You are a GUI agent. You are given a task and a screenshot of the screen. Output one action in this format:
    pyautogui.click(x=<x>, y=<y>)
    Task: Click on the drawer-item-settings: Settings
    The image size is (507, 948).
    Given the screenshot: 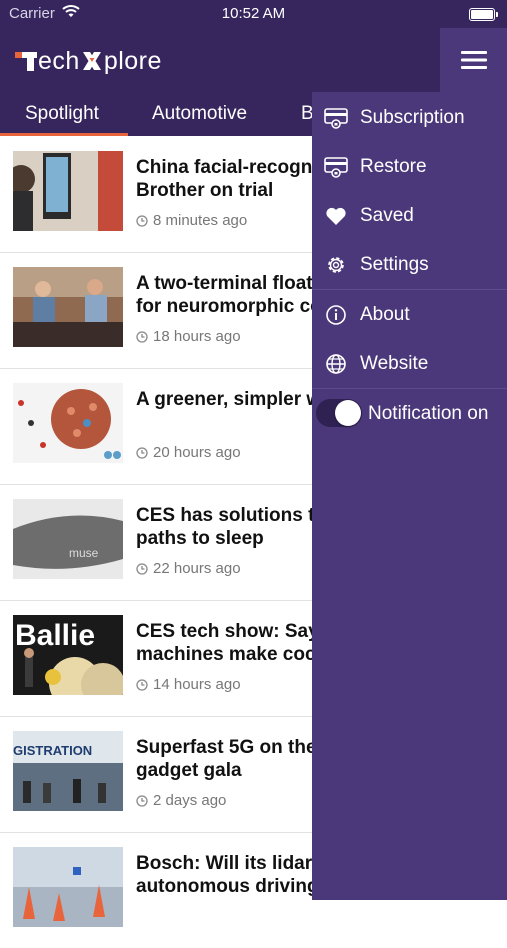 What is the action you would take?
    pyautogui.click(x=409, y=264)
    